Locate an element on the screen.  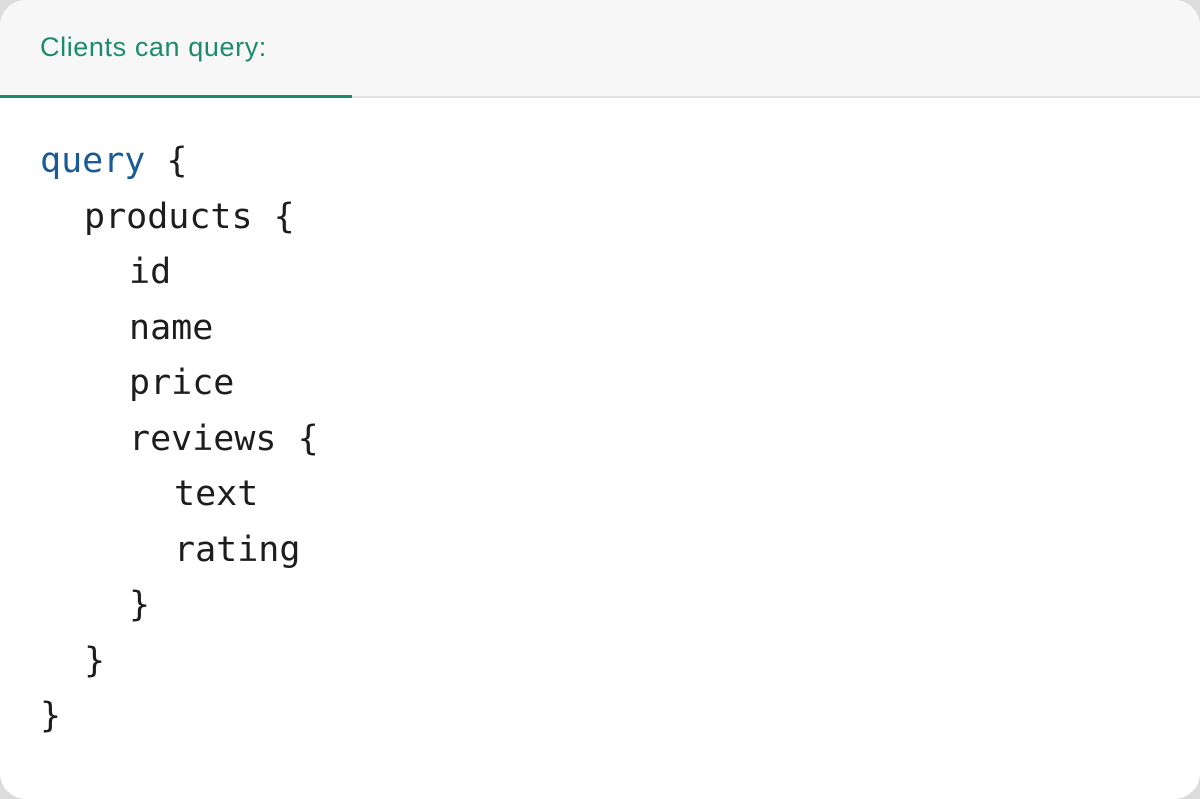
tab-bar: Clients can query: is located at coordinates (600, 49).